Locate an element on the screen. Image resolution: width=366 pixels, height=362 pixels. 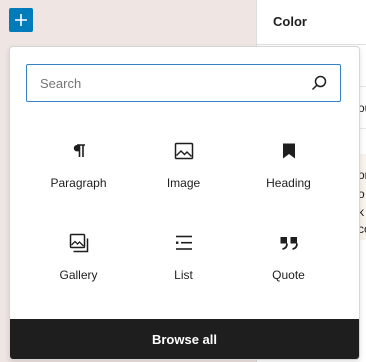
block-label: Paragraph is located at coordinates (78, 183).